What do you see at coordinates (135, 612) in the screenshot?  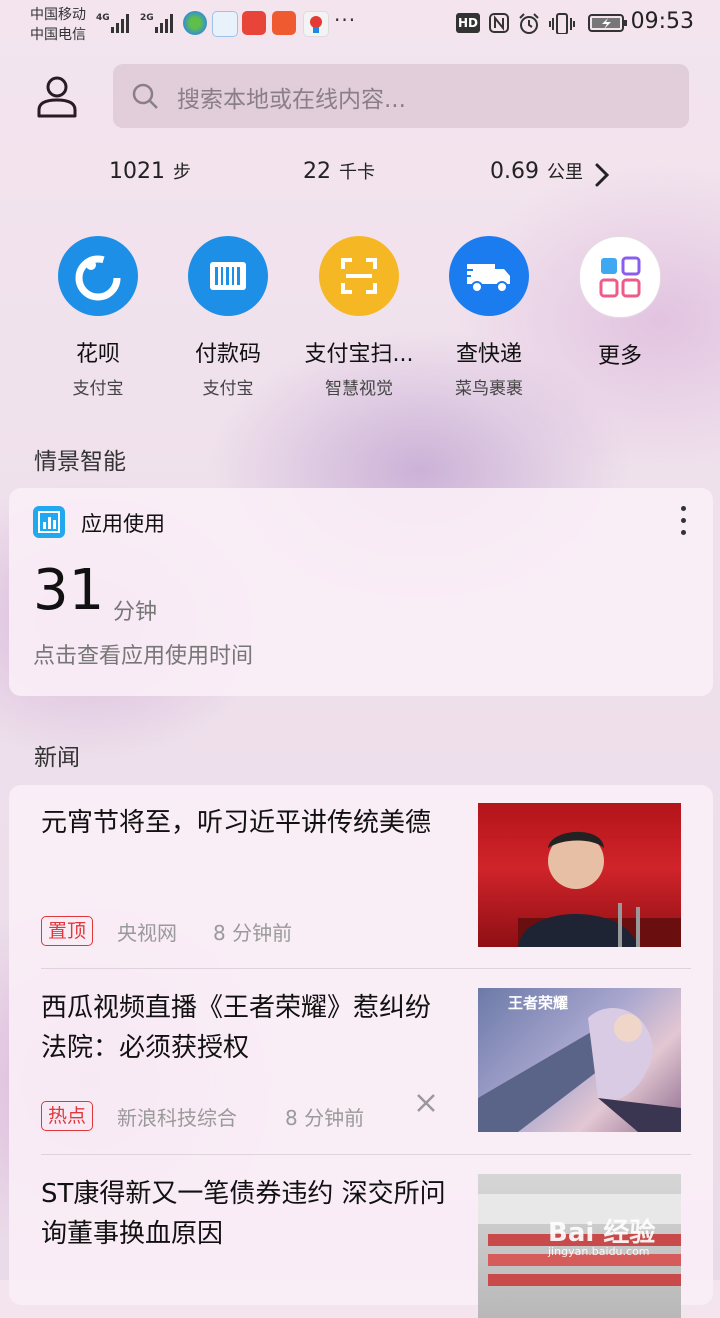 I see `usage-unit: 分钟` at bounding box center [135, 612].